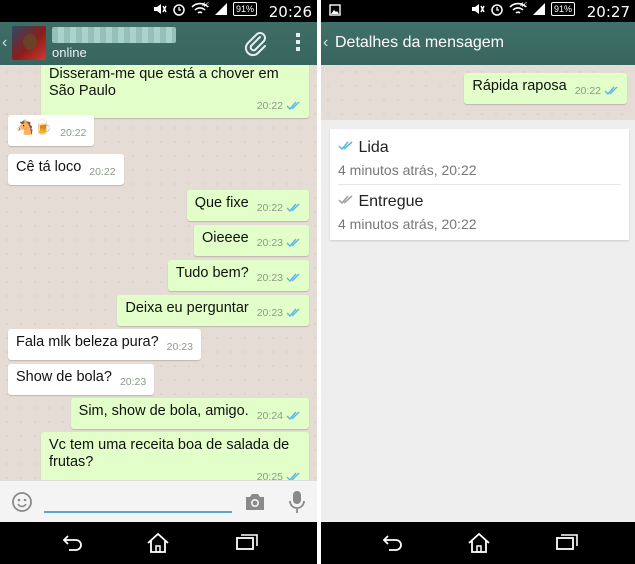  What do you see at coordinates (335, 10) in the screenshot?
I see `screenshot-notification-icon` at bounding box center [335, 10].